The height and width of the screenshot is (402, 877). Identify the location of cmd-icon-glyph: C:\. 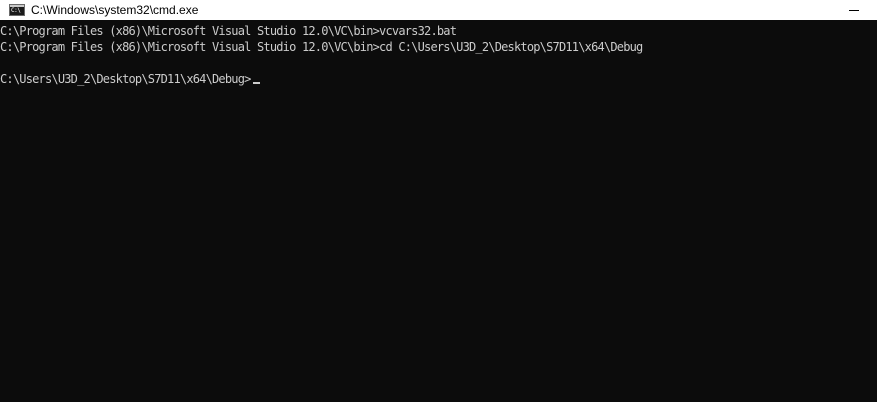
(16, 10).